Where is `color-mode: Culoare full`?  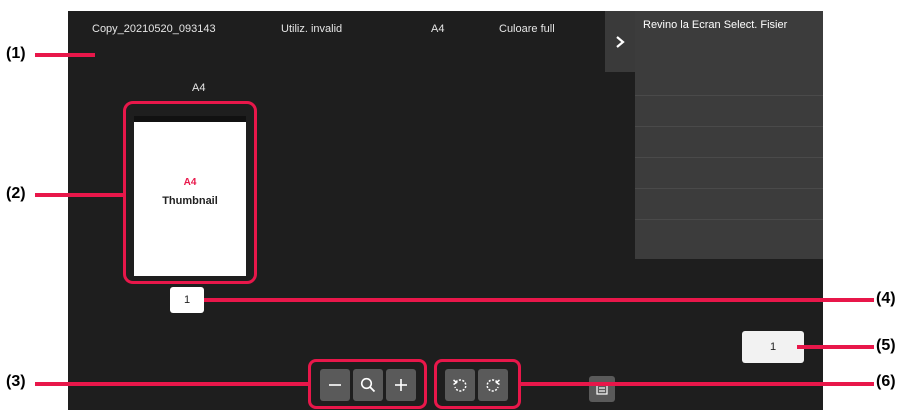 color-mode: Culoare full is located at coordinates (527, 29).